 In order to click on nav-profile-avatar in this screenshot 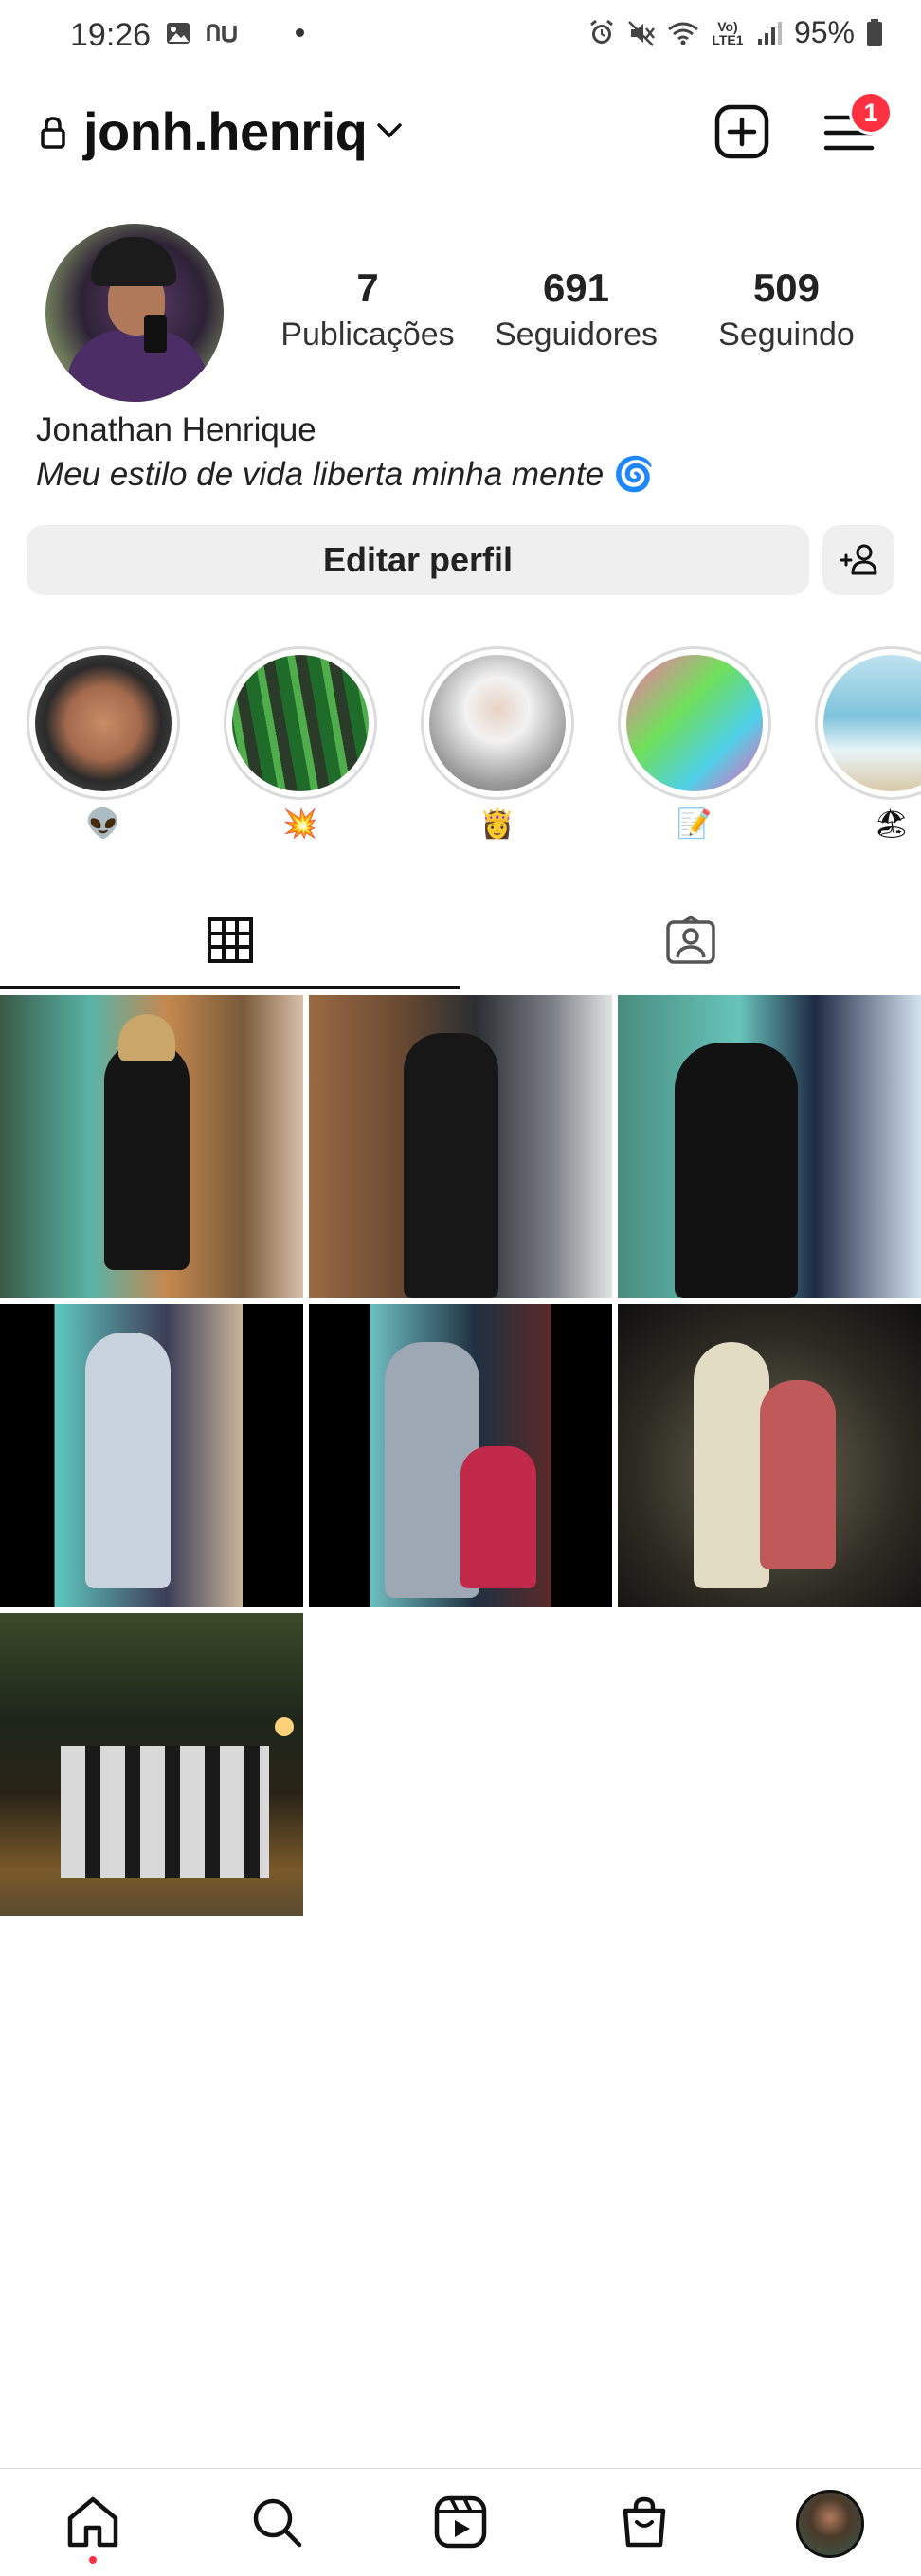, I will do `click(830, 2524)`.